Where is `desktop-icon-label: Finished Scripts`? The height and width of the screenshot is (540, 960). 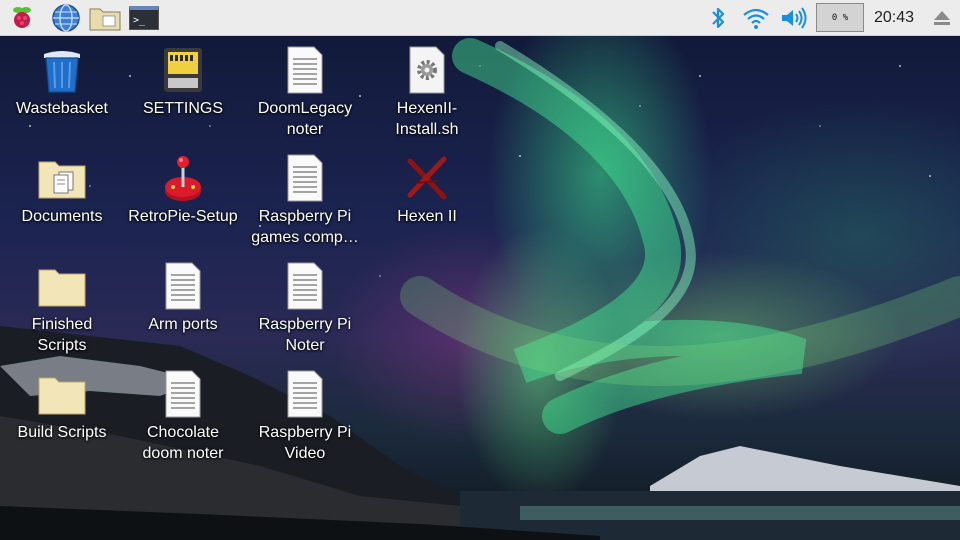
desktop-icon-label: Finished Scripts is located at coordinates (62, 335).